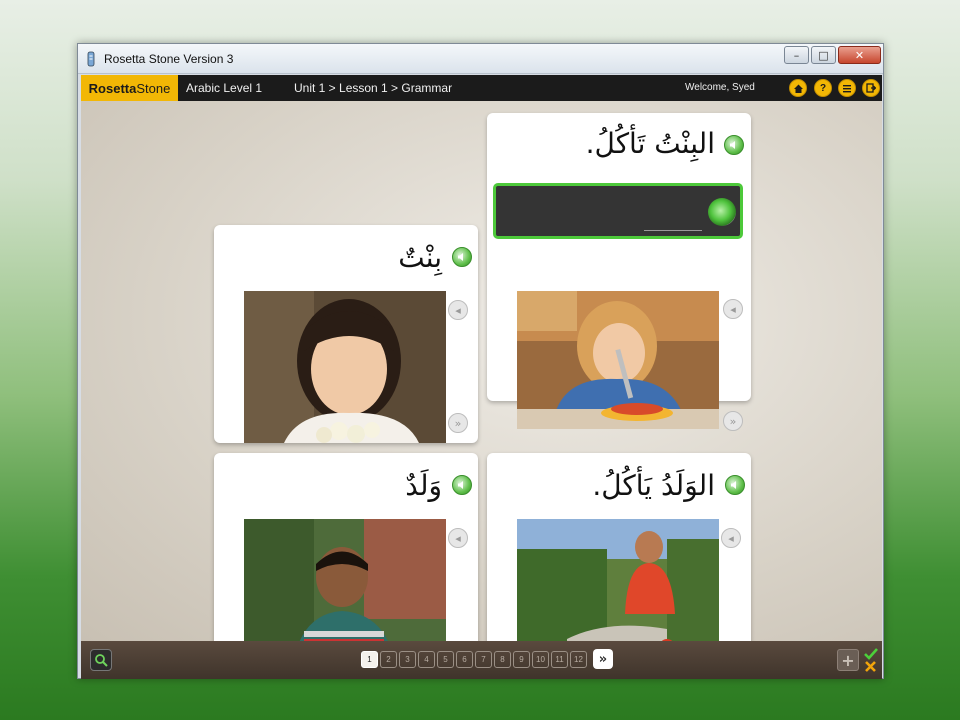 The width and height of the screenshot is (960, 720). What do you see at coordinates (673, 230) in the screenshot?
I see `answer-underline` at bounding box center [673, 230].